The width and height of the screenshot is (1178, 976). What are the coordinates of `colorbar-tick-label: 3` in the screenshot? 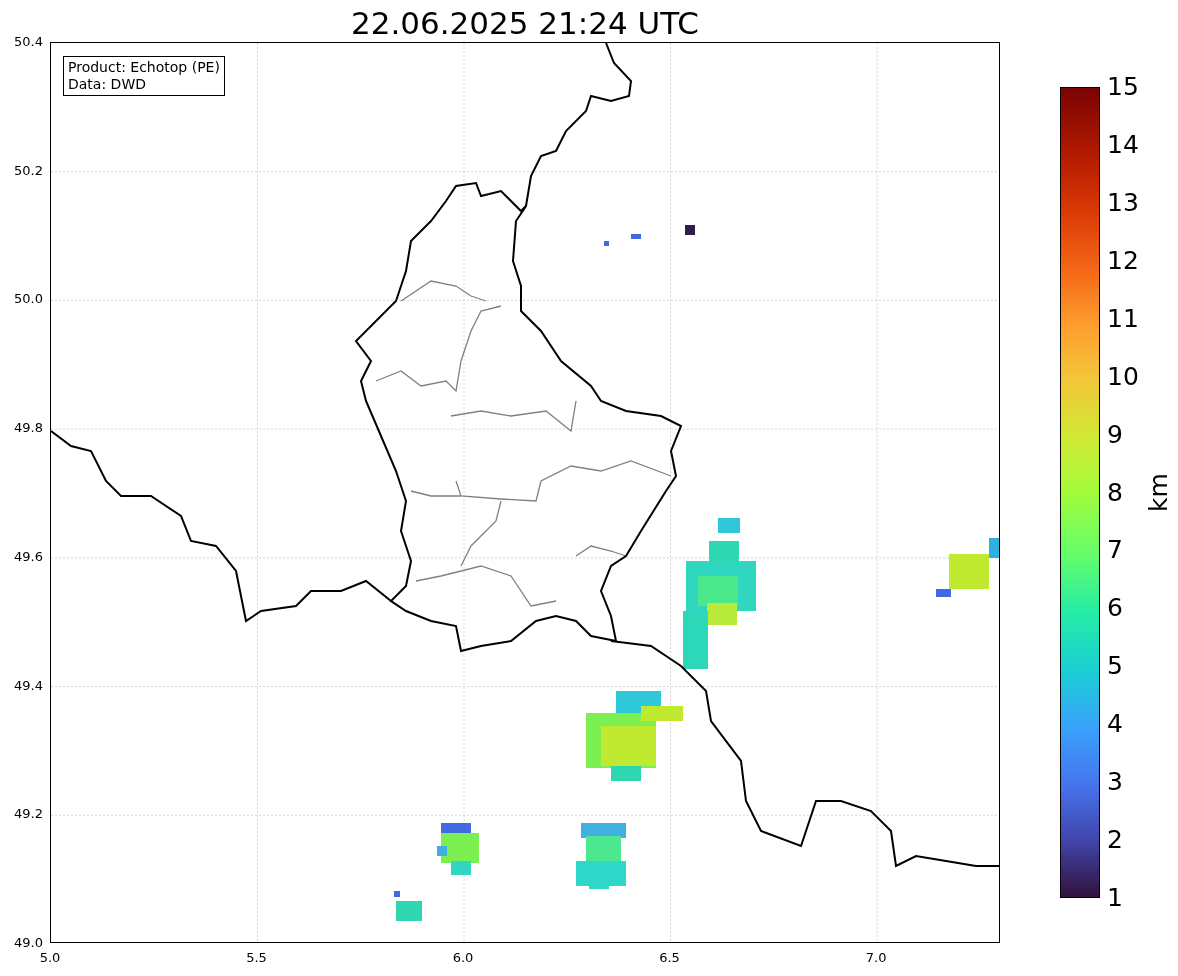 It's located at (1115, 782).